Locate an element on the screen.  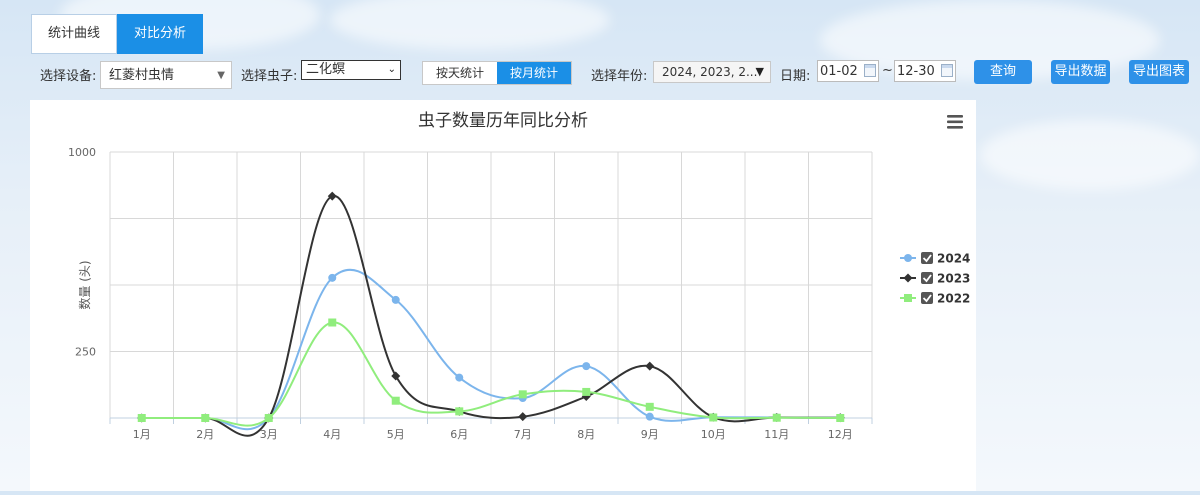
chevron-down-icon: ⌄ is located at coordinates (391, 69).